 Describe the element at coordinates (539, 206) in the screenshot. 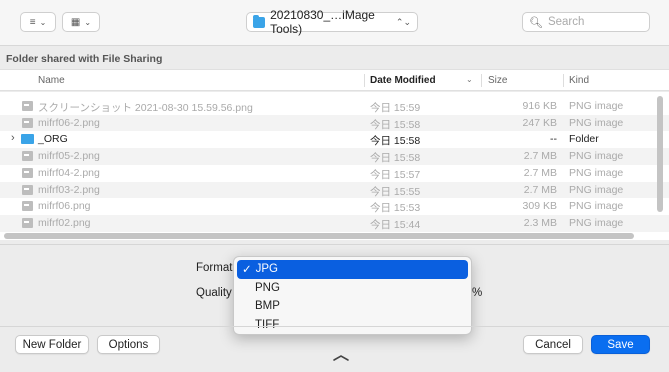

I see `file-size: 309 KB` at that location.